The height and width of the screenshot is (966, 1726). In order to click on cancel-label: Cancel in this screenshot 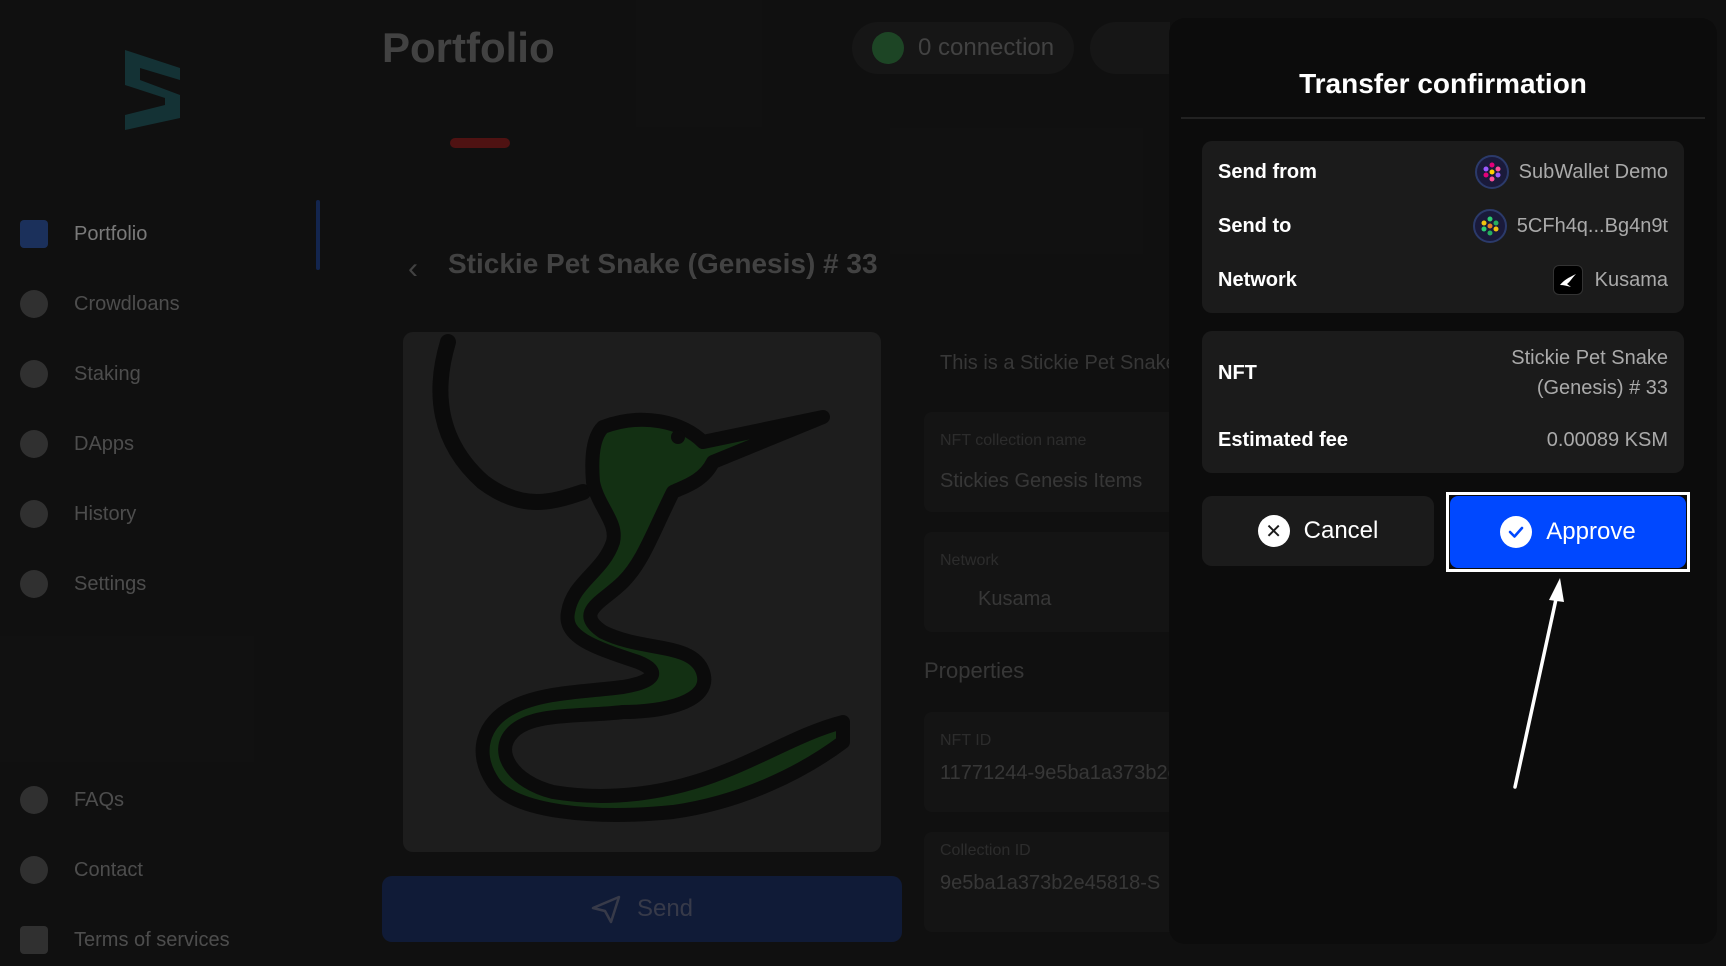, I will do `click(1341, 530)`.